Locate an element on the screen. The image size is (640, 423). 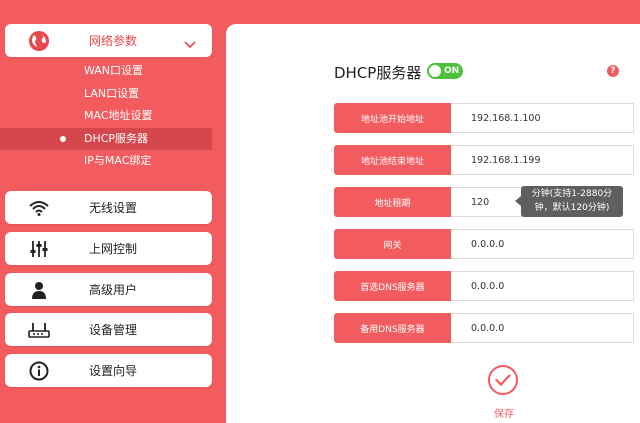
menu-internet-control: 上网控制 is located at coordinates (108, 248).